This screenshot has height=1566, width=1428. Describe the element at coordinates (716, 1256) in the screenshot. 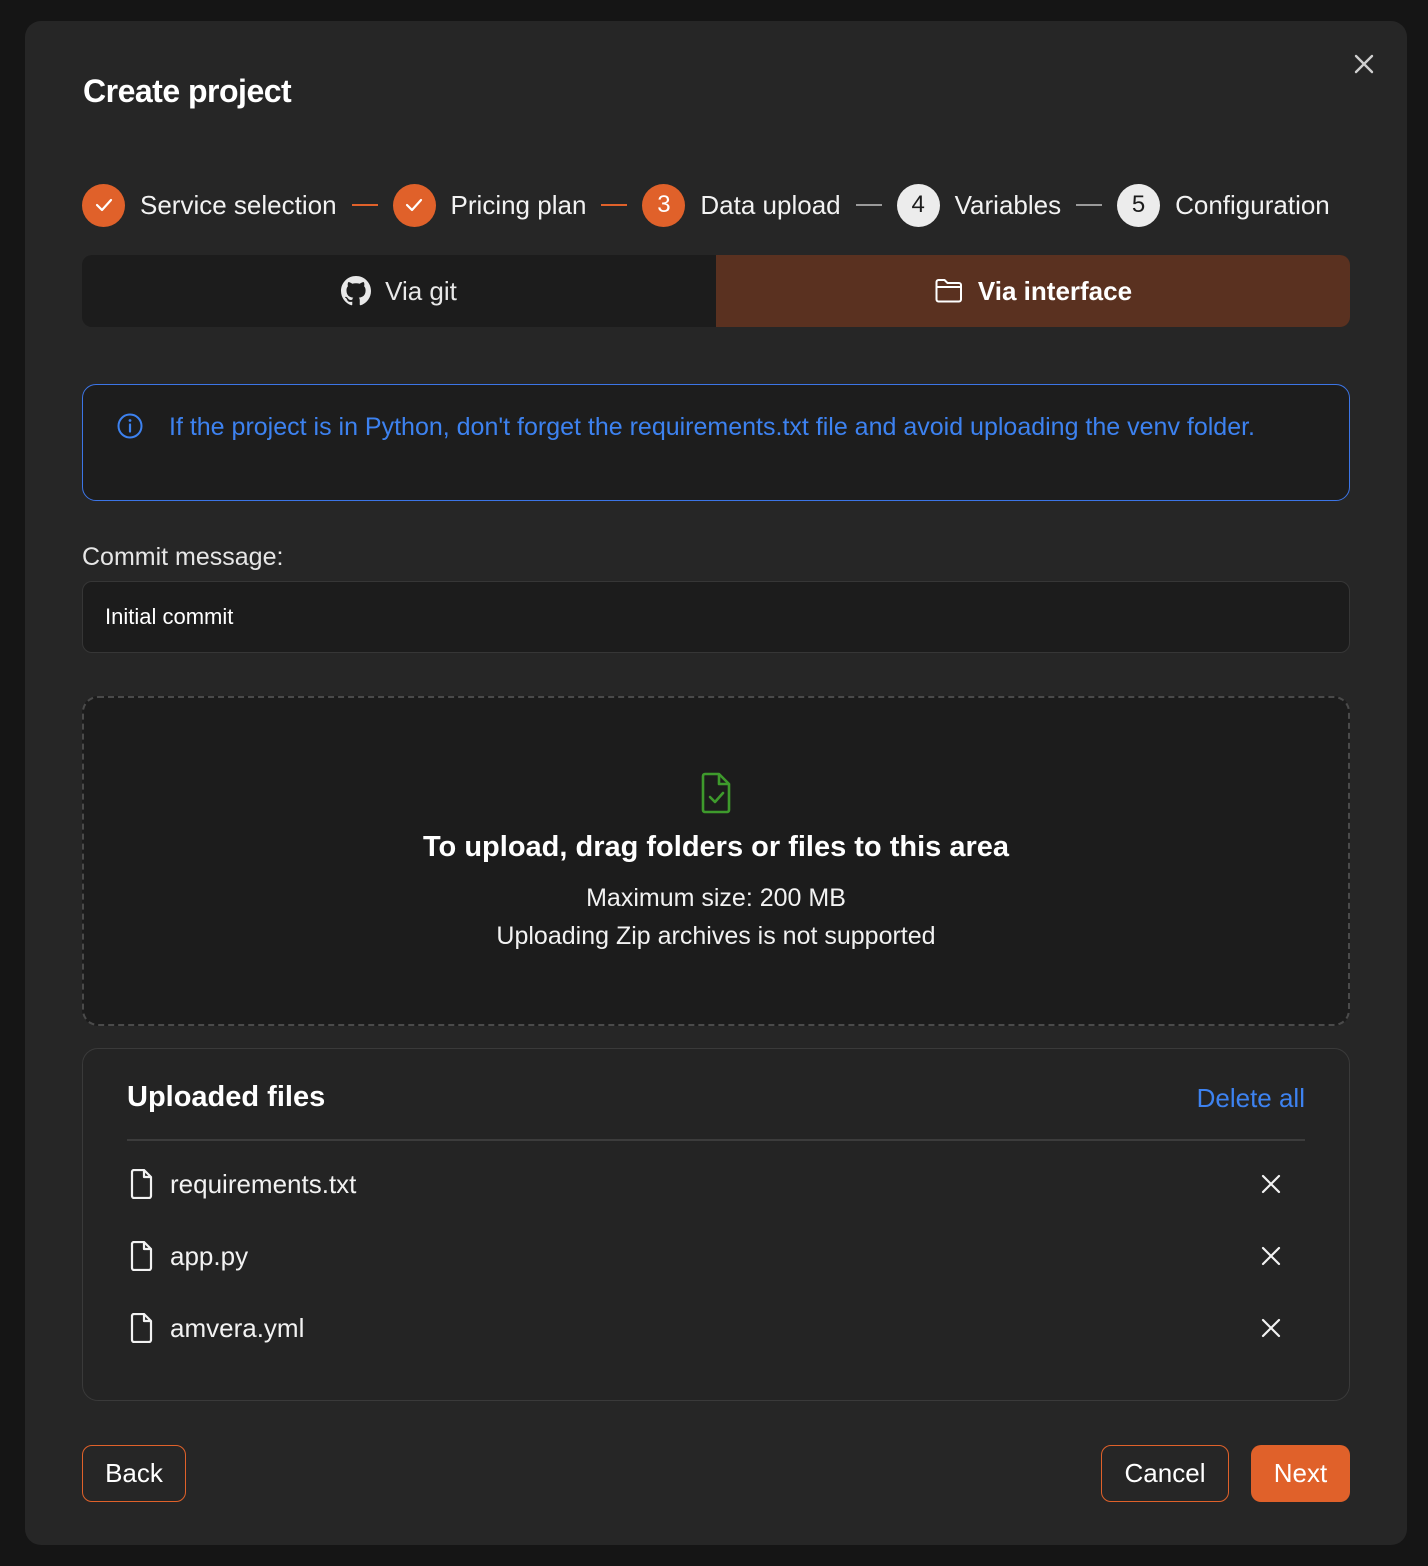

I see `file-list-item: app.py` at that location.